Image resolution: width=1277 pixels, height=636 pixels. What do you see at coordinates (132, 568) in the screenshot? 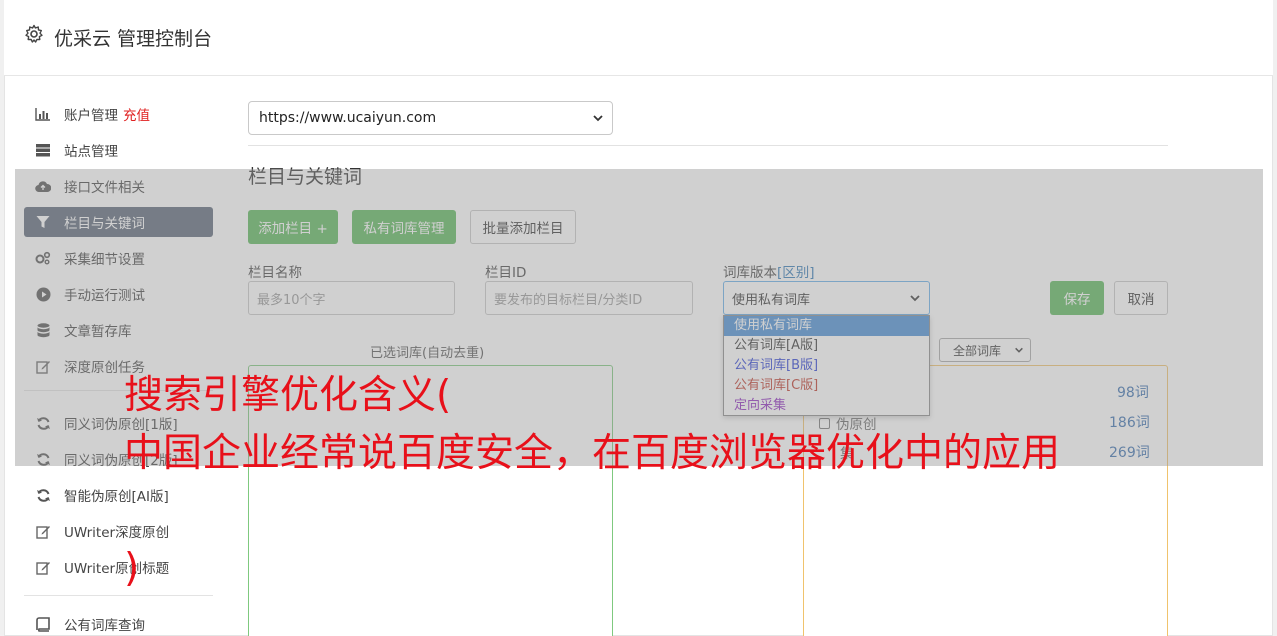
I see `overlay-headline-line3: )` at bounding box center [132, 568].